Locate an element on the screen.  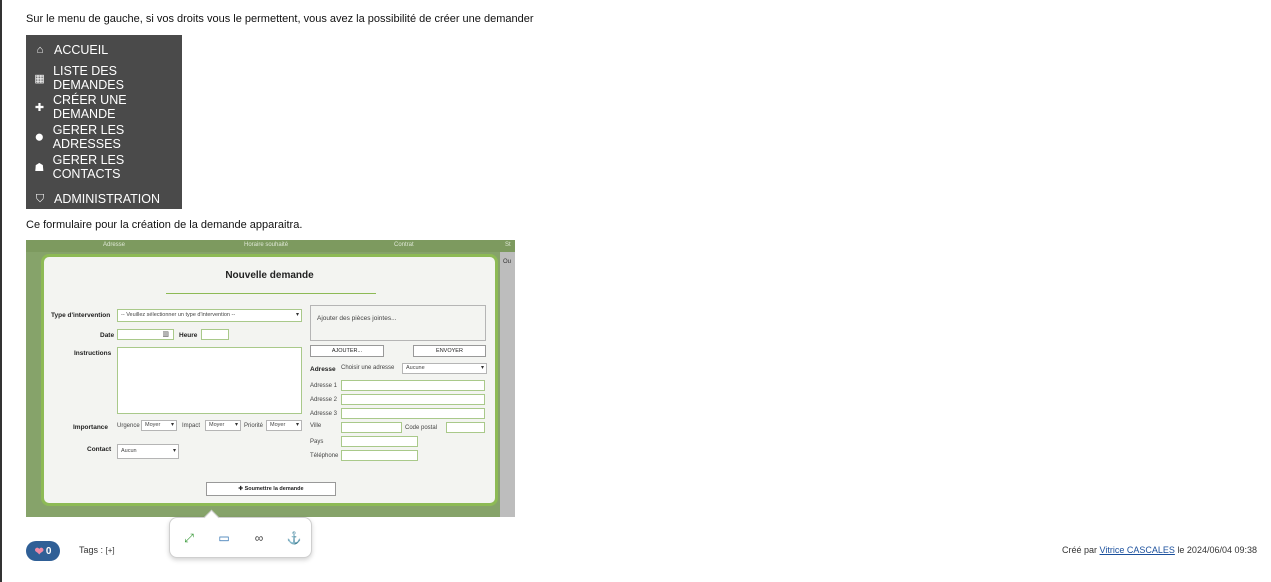
shot-header-col: Contrat is located at coordinates (404, 245).